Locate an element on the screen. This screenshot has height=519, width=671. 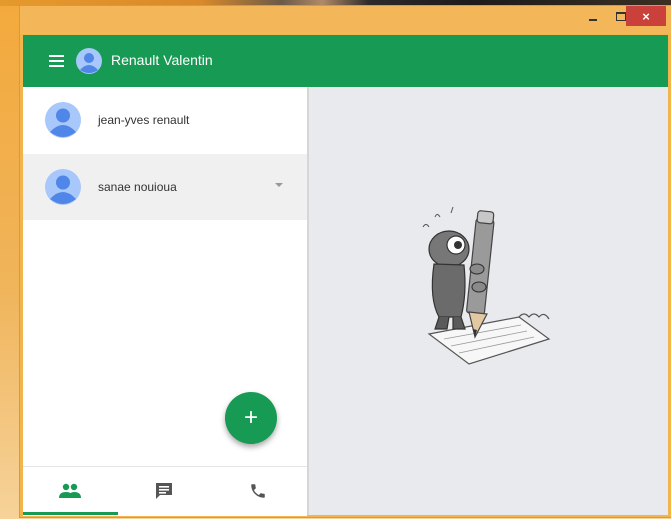
account-name: Renault Valentin is located at coordinates (162, 60).